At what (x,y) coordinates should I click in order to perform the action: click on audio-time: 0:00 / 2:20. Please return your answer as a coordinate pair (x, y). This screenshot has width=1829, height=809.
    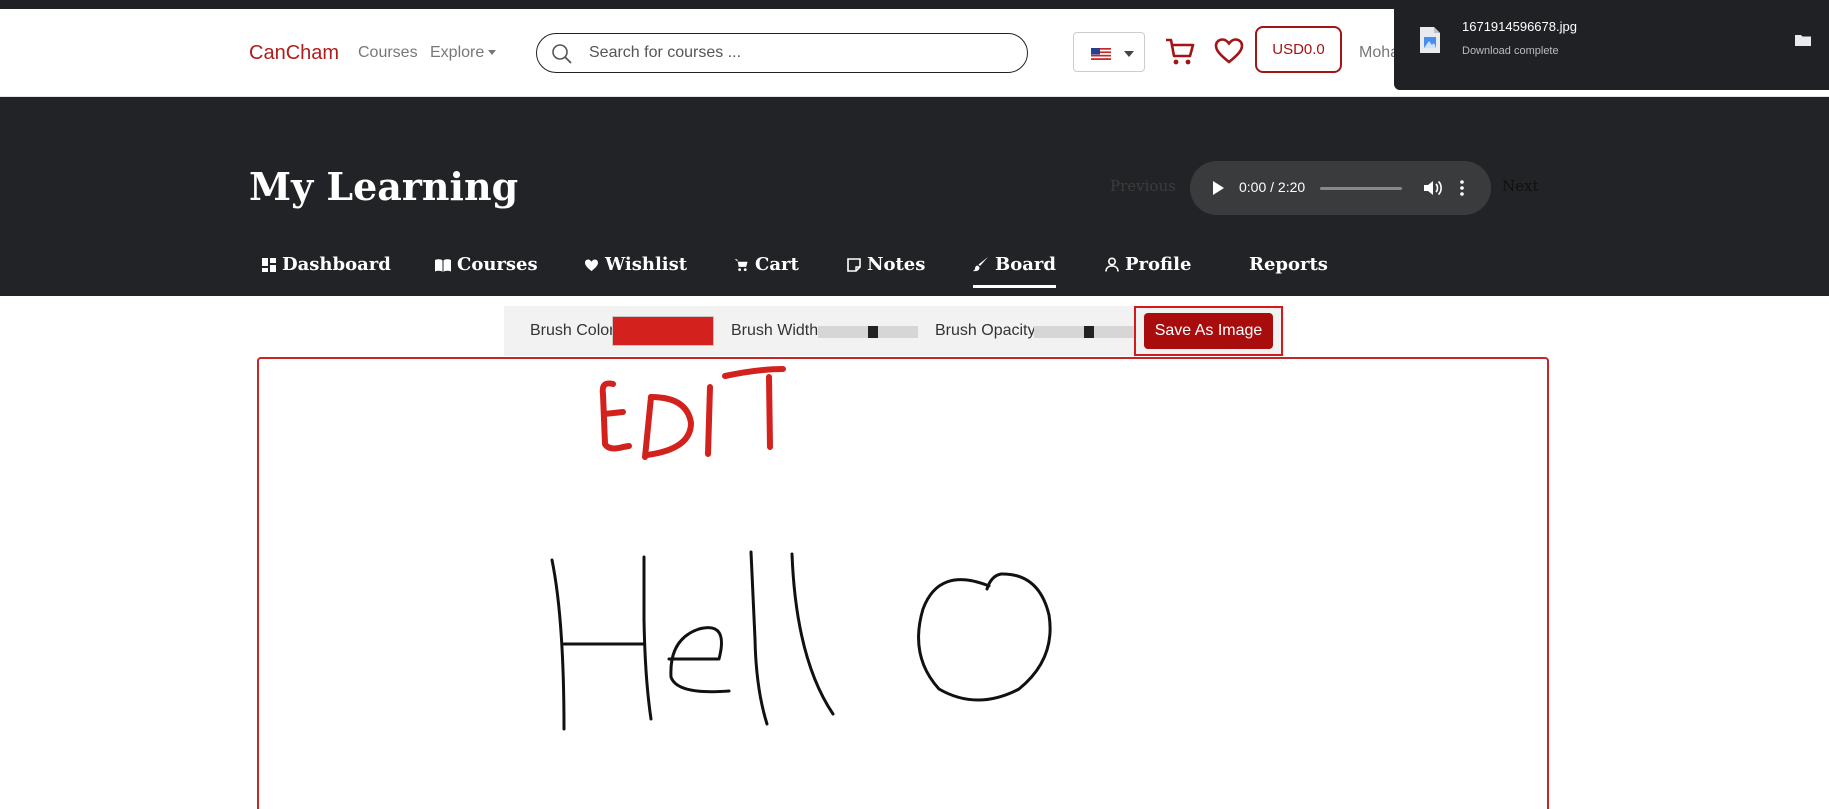
    Looking at the image, I should click on (1272, 187).